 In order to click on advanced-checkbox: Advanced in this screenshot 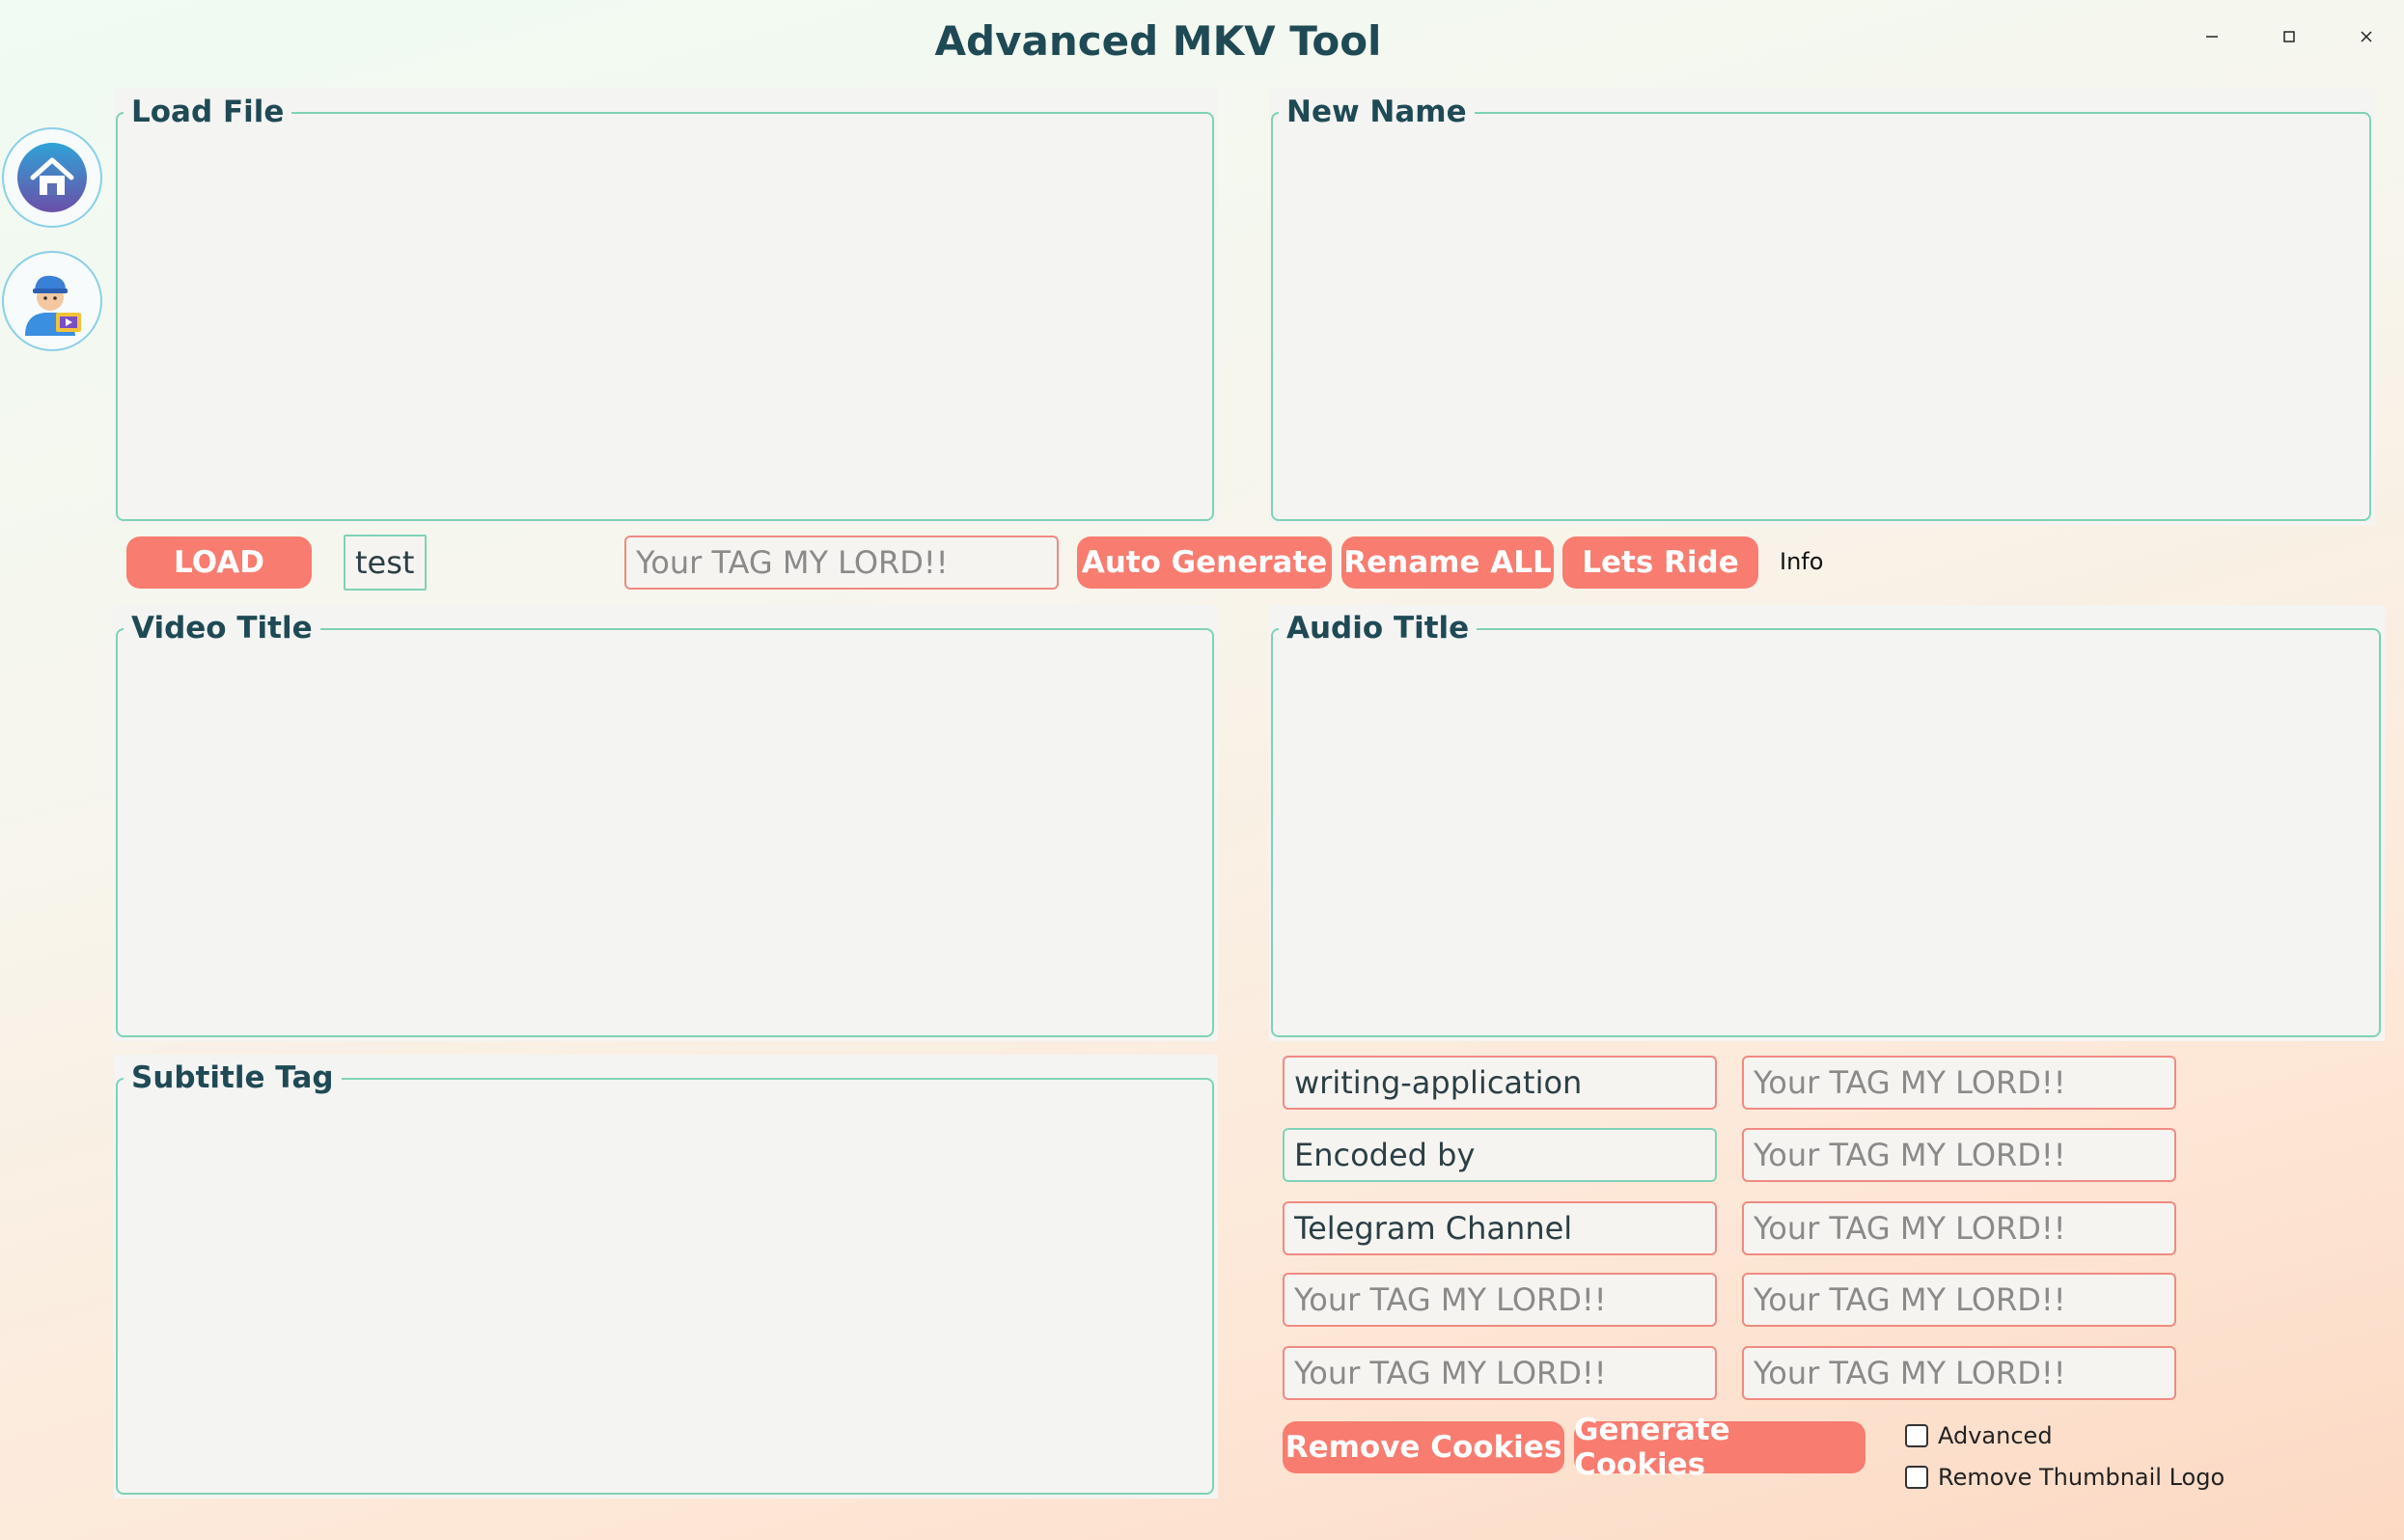, I will do `click(1979, 1435)`.